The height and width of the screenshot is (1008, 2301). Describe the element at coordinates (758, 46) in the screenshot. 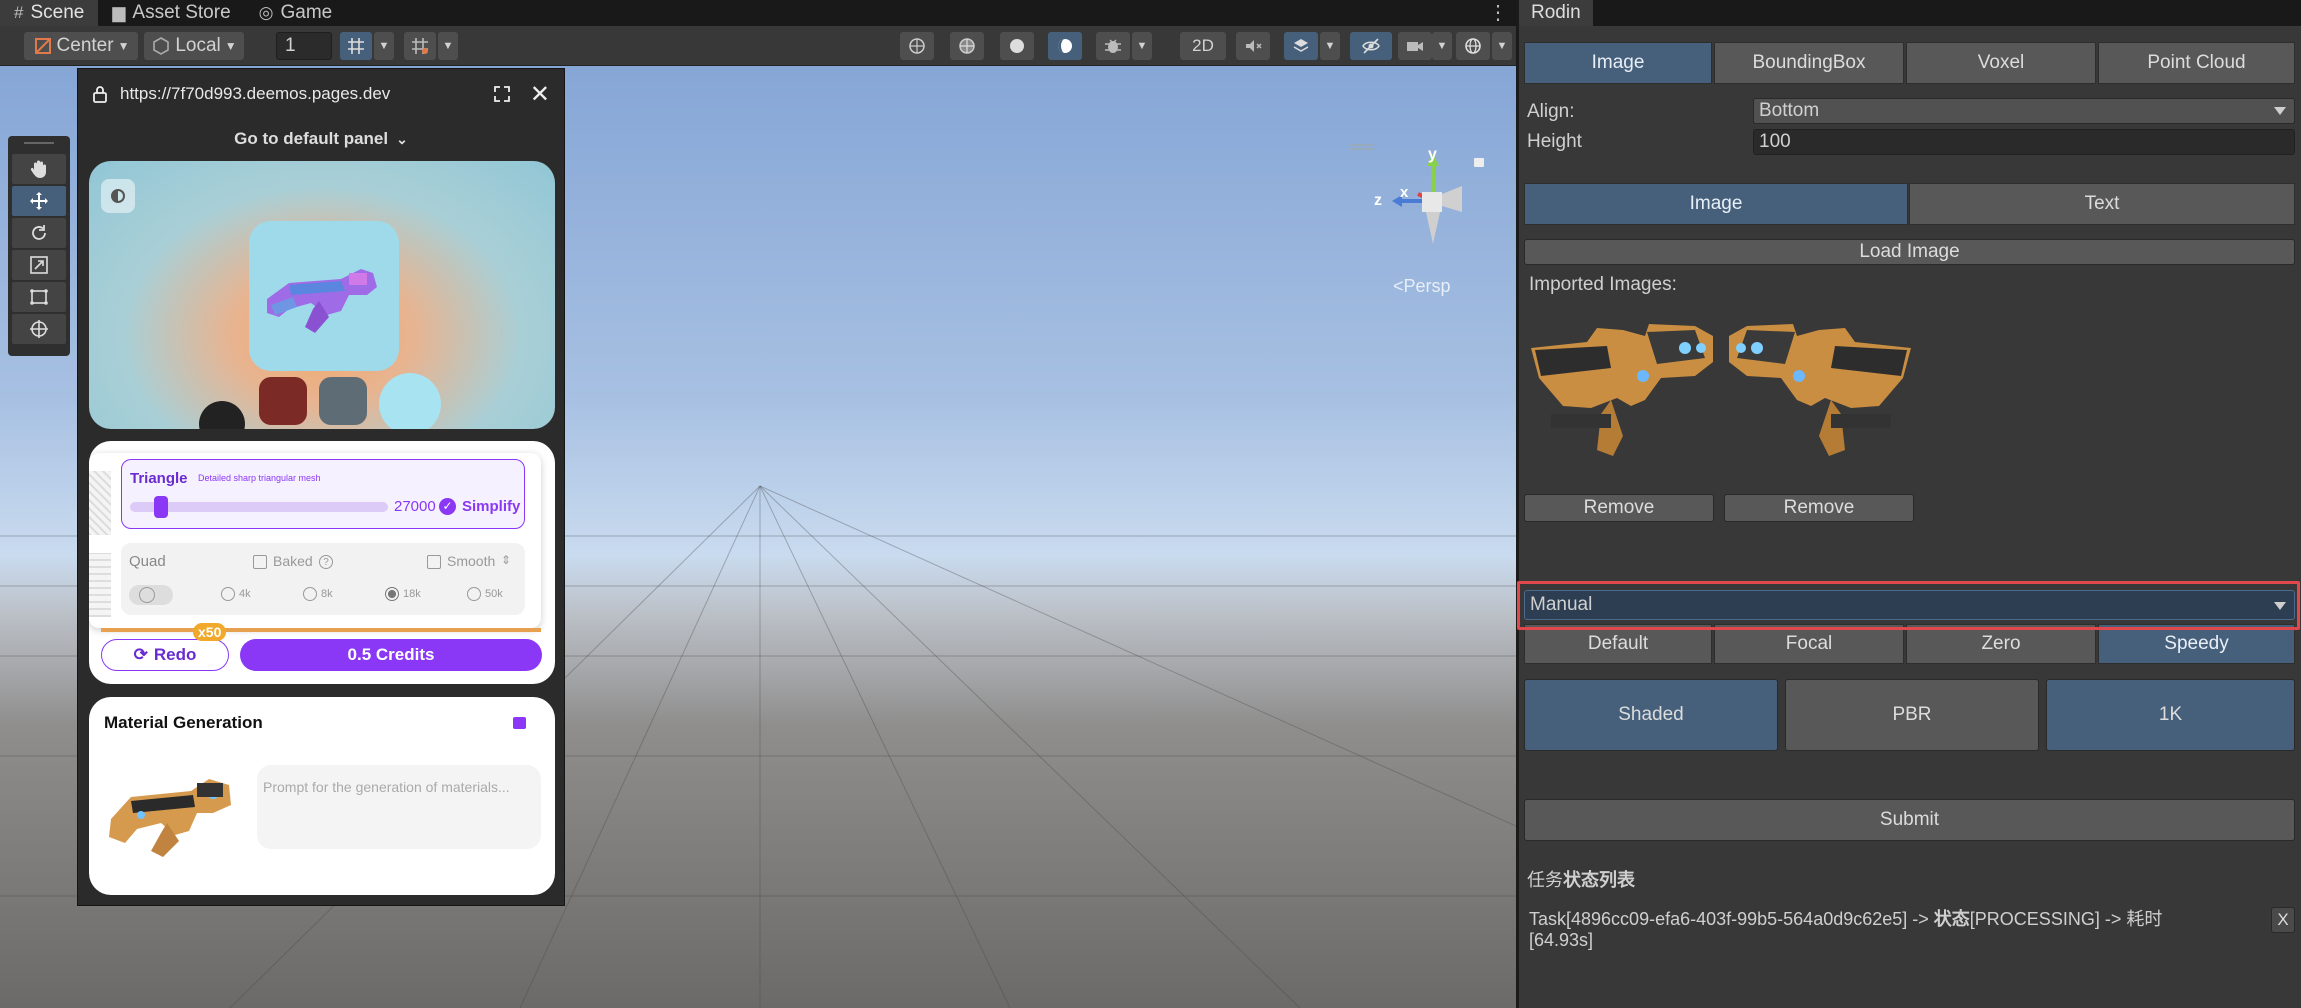

I see `scene-toolbar: Center ▼ Local ▼ 1 ▼ ▼ ▼ 2D ▼ ▼ ▼` at that location.